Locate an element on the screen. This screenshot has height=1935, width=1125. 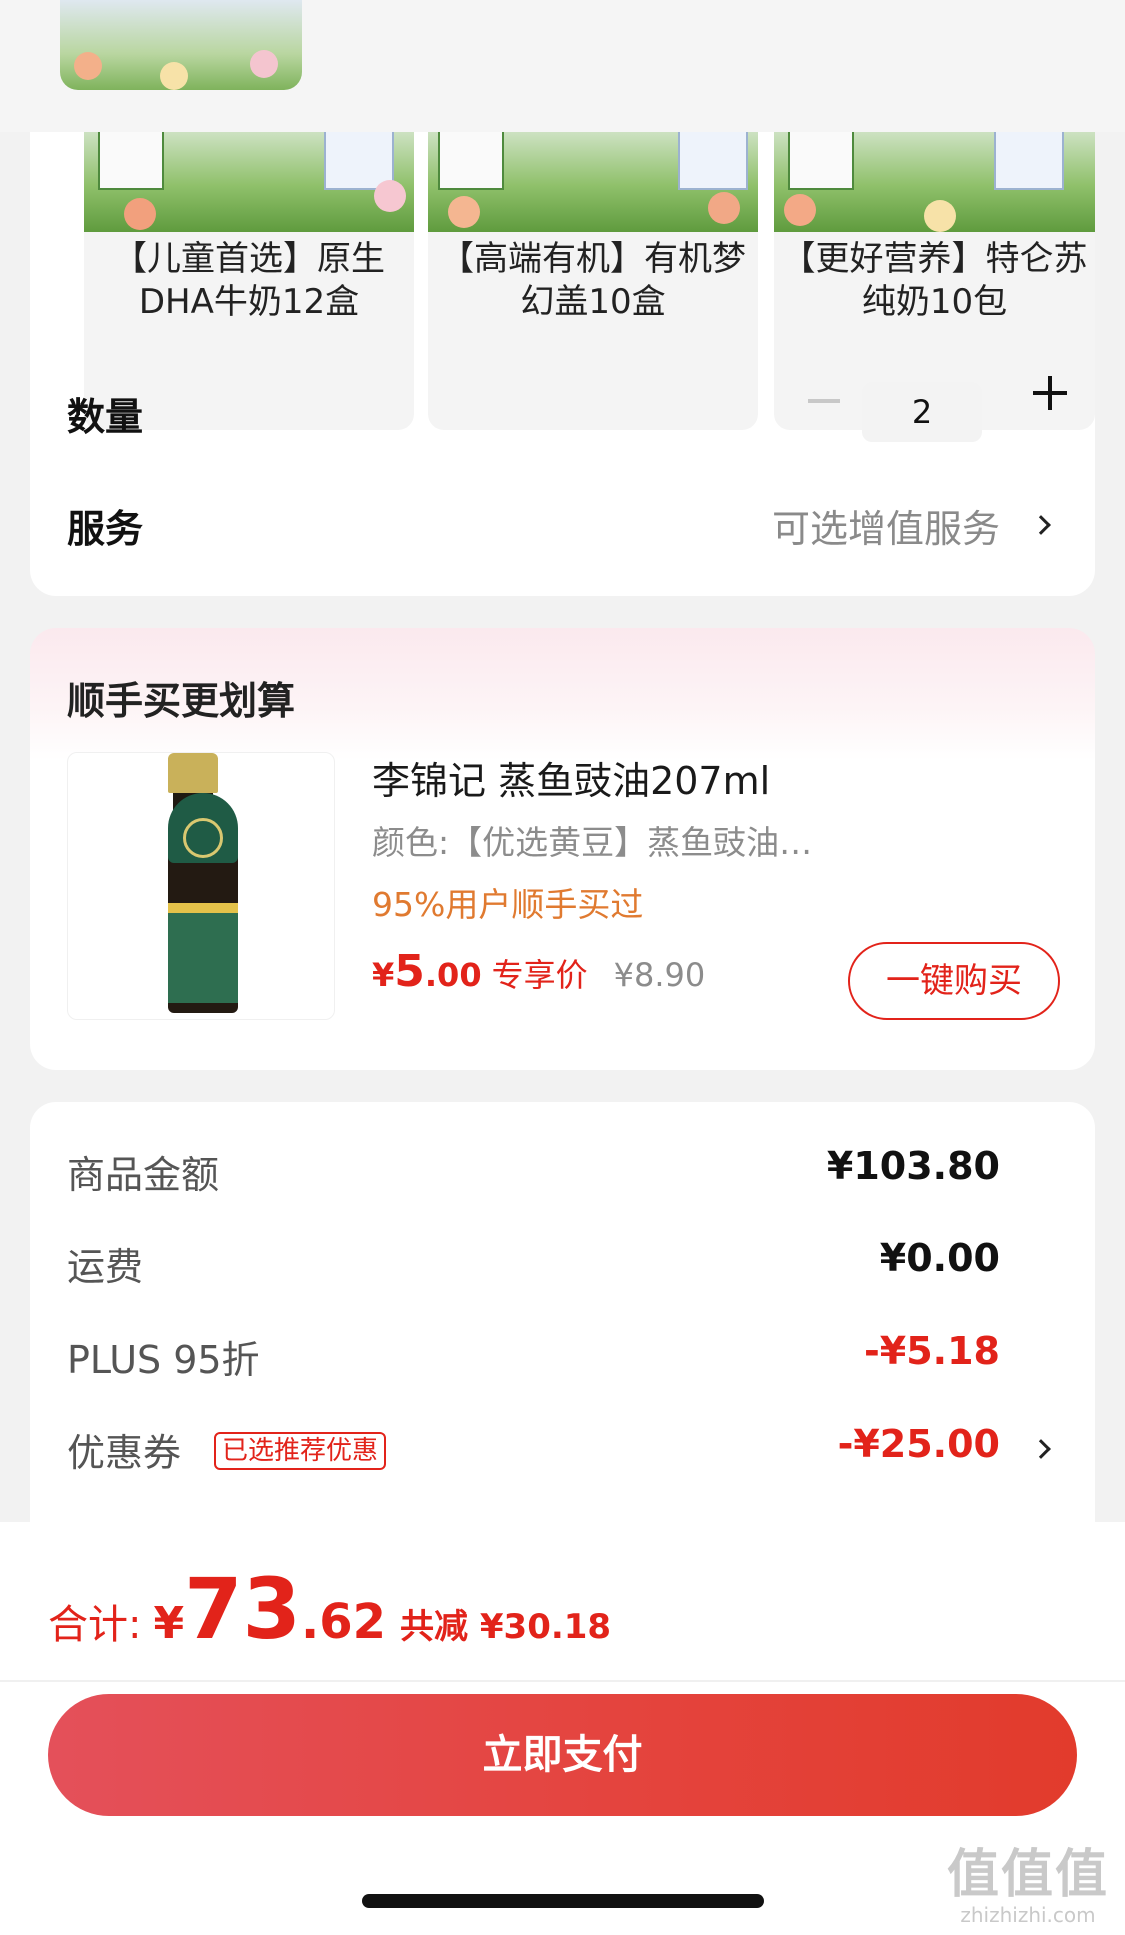
addon-price-integer: 5 is located at coordinates (409, 971).